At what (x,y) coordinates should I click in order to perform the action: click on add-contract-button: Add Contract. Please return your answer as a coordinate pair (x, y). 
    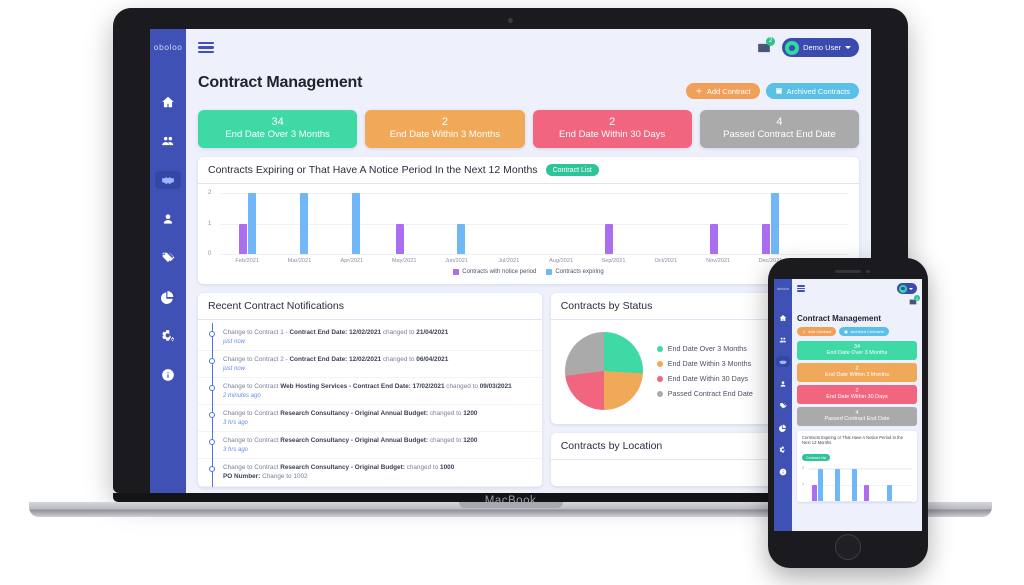
    Looking at the image, I should click on (722, 91).